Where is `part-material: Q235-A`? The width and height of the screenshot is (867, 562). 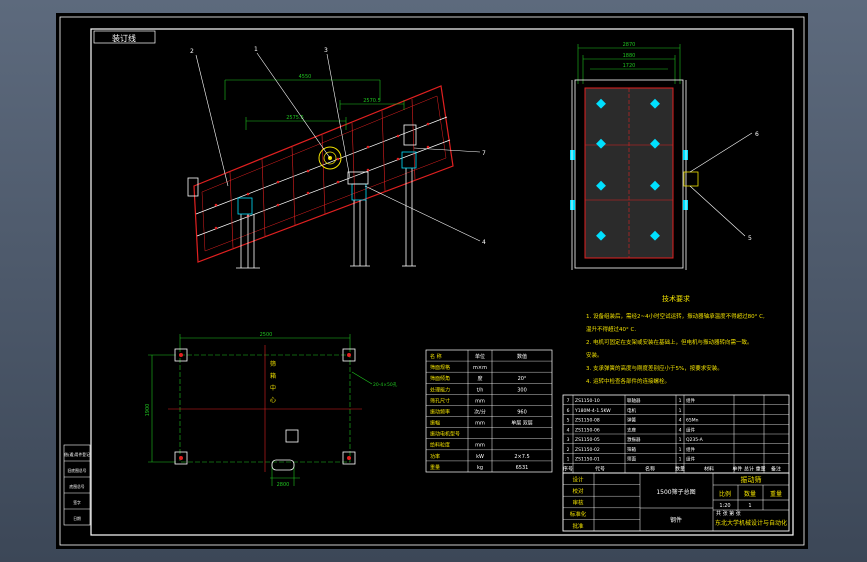 part-material: Q235-A is located at coordinates (695, 440).